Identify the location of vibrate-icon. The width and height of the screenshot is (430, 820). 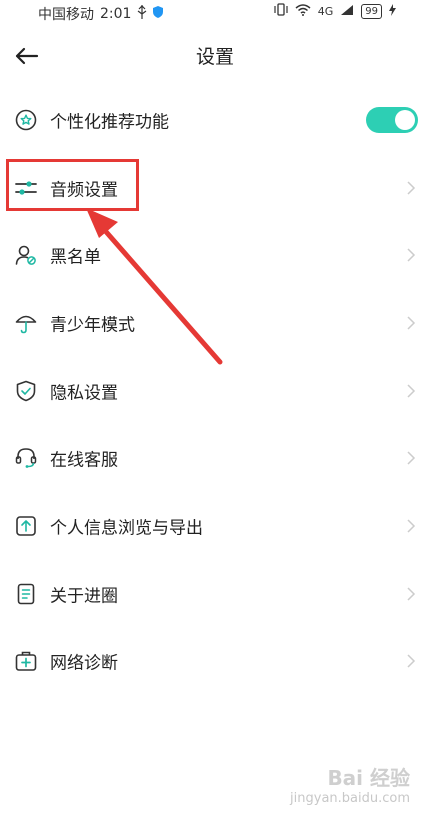
(281, 11).